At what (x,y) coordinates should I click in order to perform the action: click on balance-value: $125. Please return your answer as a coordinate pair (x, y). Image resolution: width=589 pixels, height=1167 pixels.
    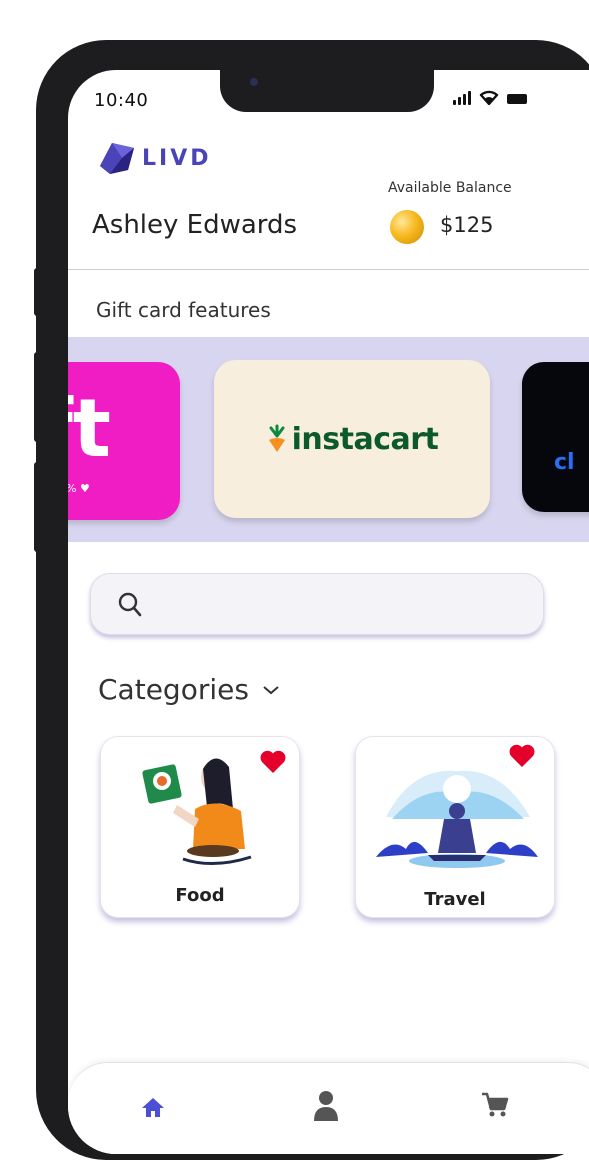
    Looking at the image, I should click on (467, 225).